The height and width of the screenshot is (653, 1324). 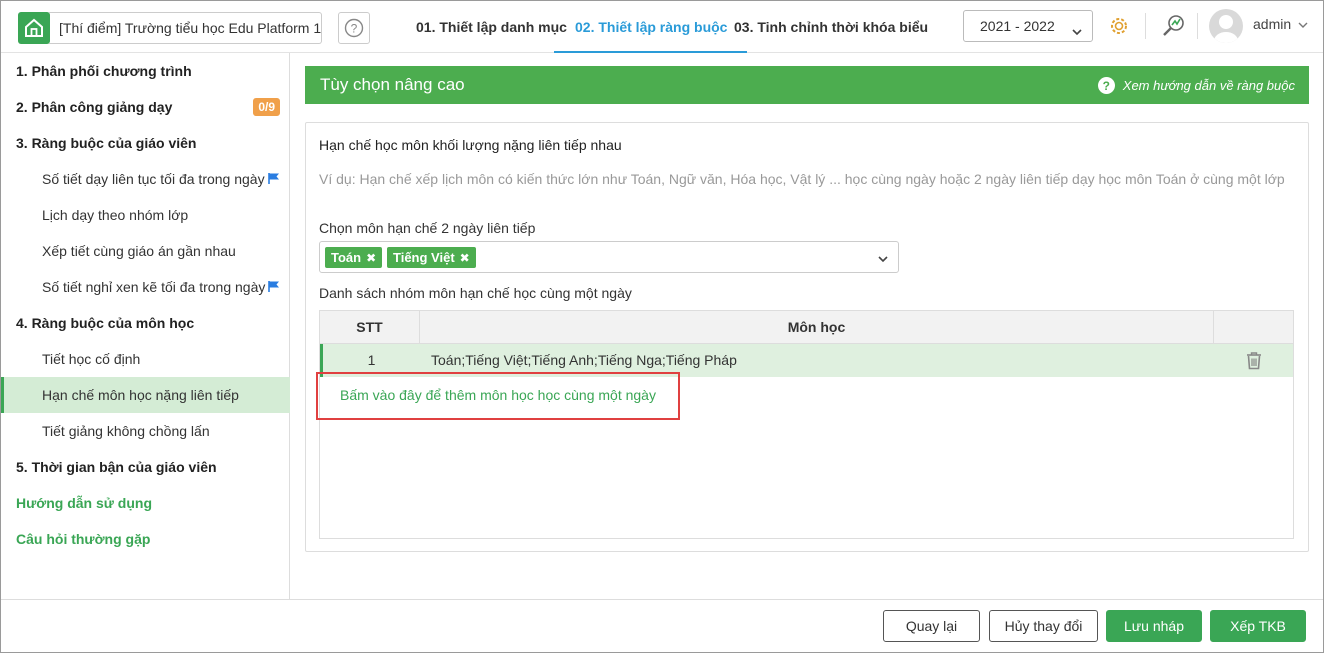 I want to click on help-icon: ?, so click(x=354, y=28).